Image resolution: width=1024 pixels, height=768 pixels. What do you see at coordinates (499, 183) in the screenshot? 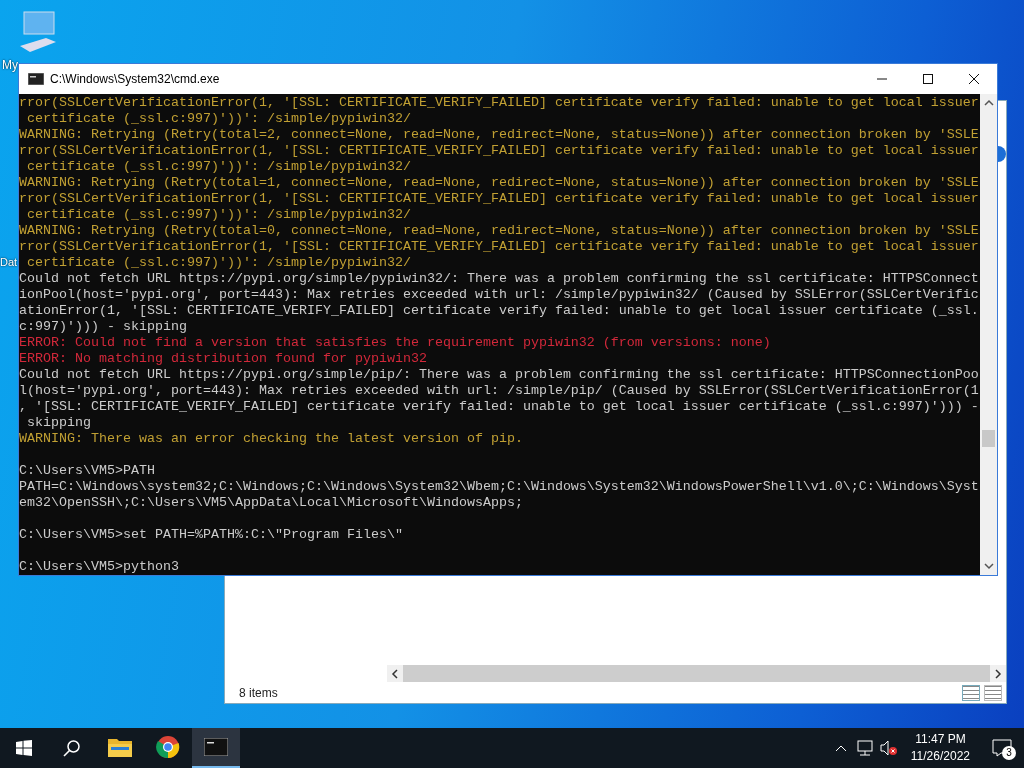
I see `console-line: WARNING: Retrying (Retry(total=1, connect=None, read=None, redirect=None, status=None)) after connection broken by 'SSLE` at bounding box center [499, 183].